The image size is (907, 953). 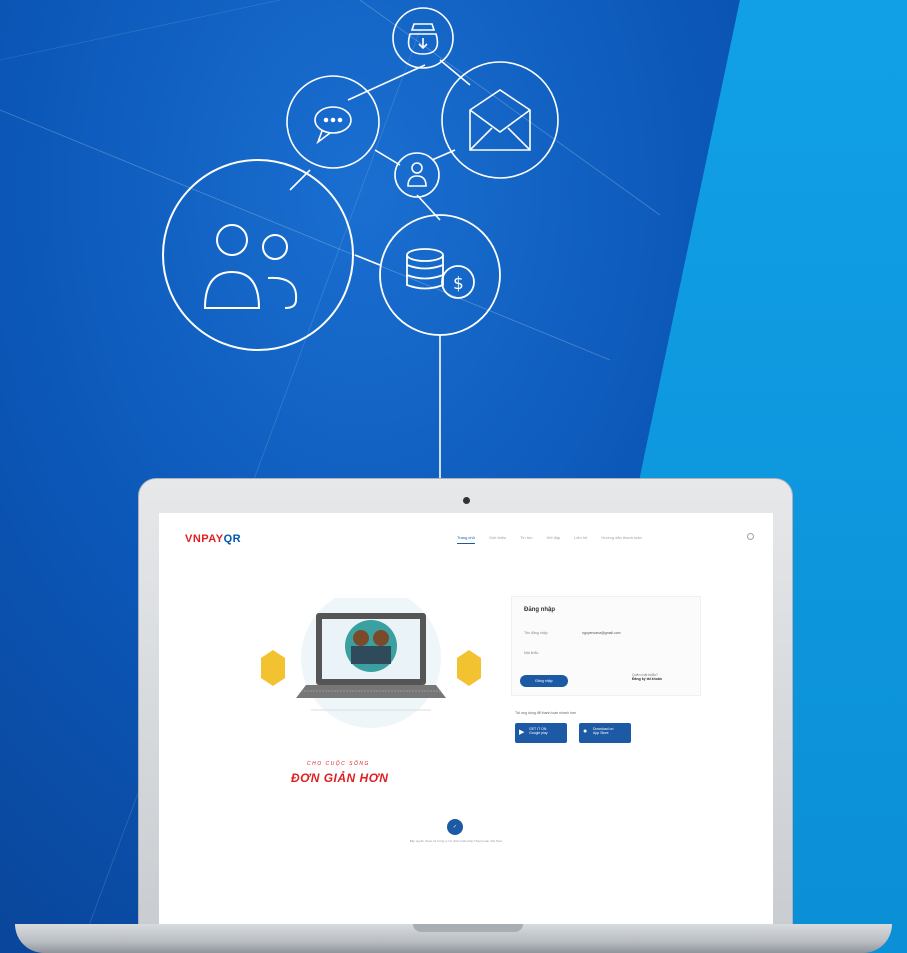 I want to click on nav-item-about: Giới thiệu, so click(x=497, y=539).